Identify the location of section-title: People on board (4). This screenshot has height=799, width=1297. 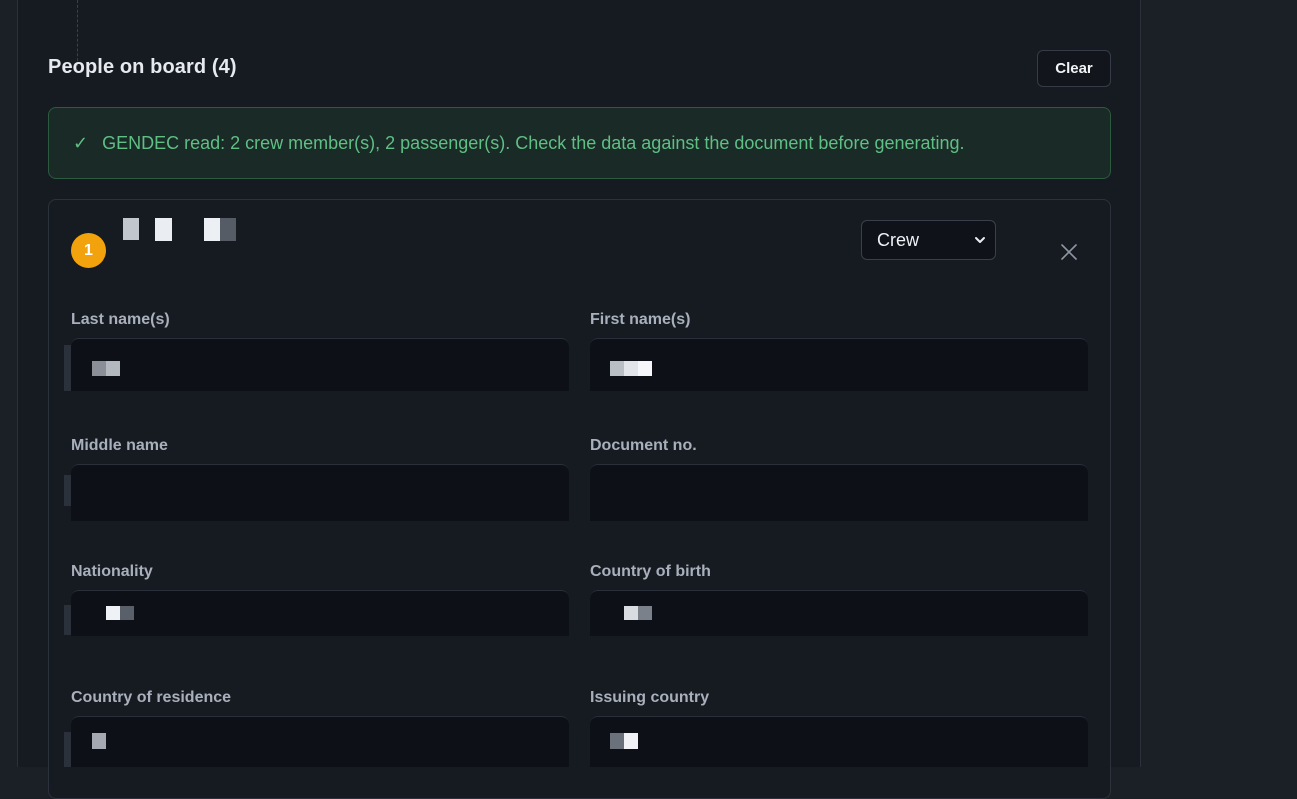
(142, 67).